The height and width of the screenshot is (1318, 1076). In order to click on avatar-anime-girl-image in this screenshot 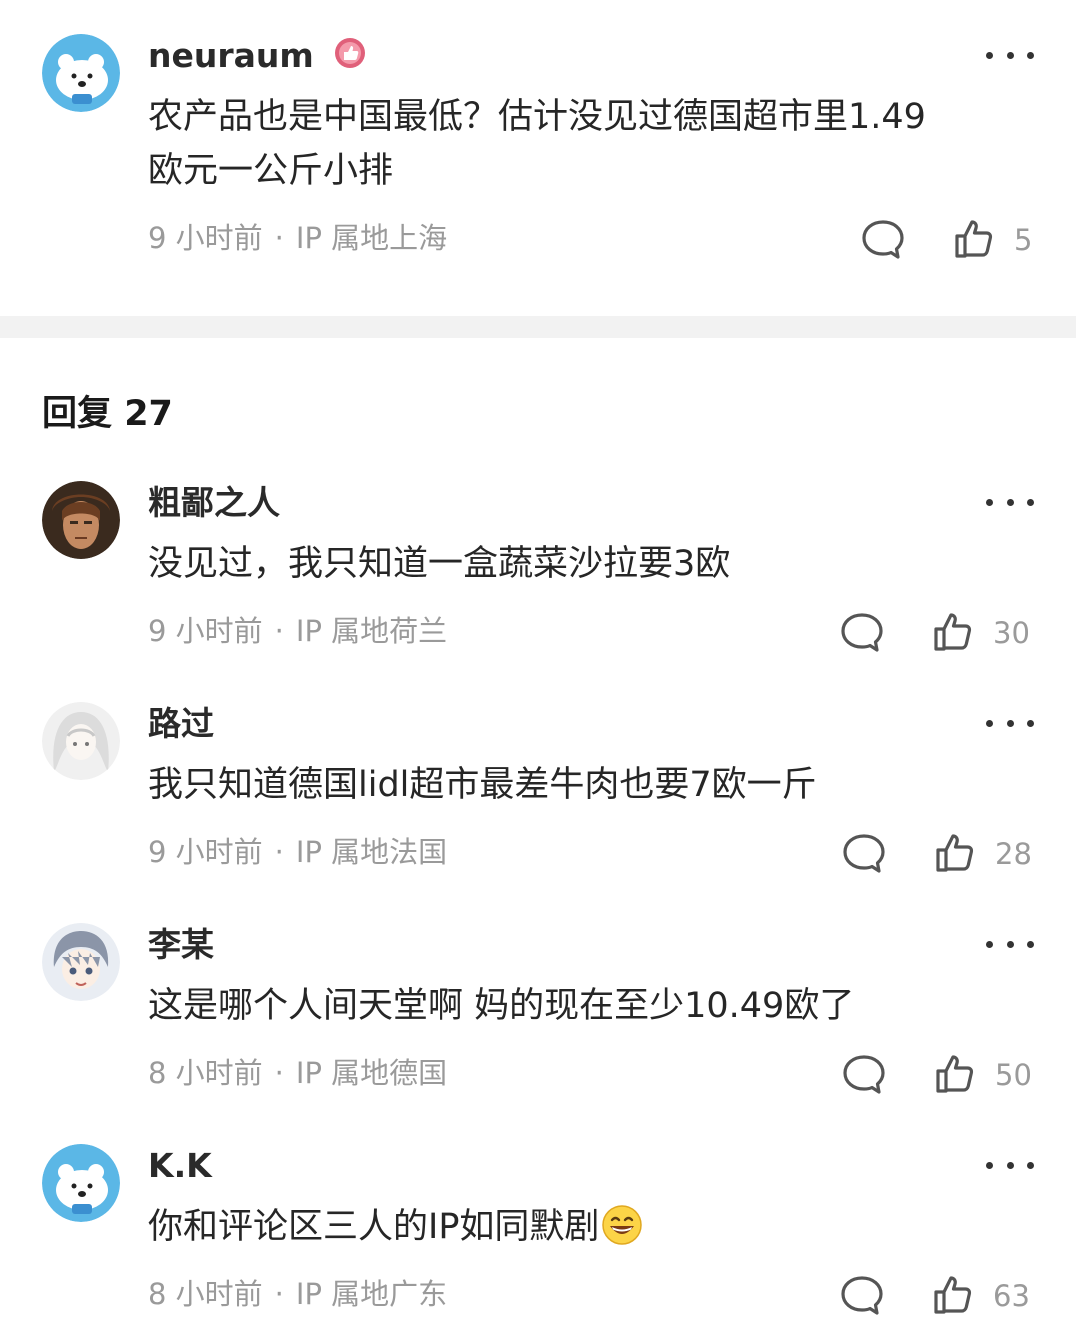, I will do `click(81, 741)`.